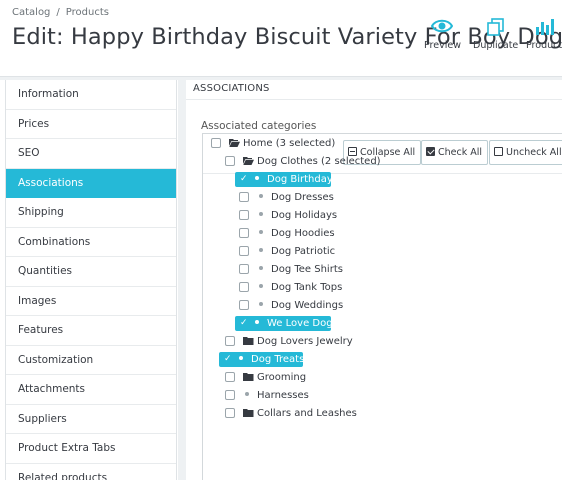 The height and width of the screenshot is (480, 562). What do you see at coordinates (297, 215) in the screenshot?
I see `tree-node-label: Dog Holidays` at bounding box center [297, 215].